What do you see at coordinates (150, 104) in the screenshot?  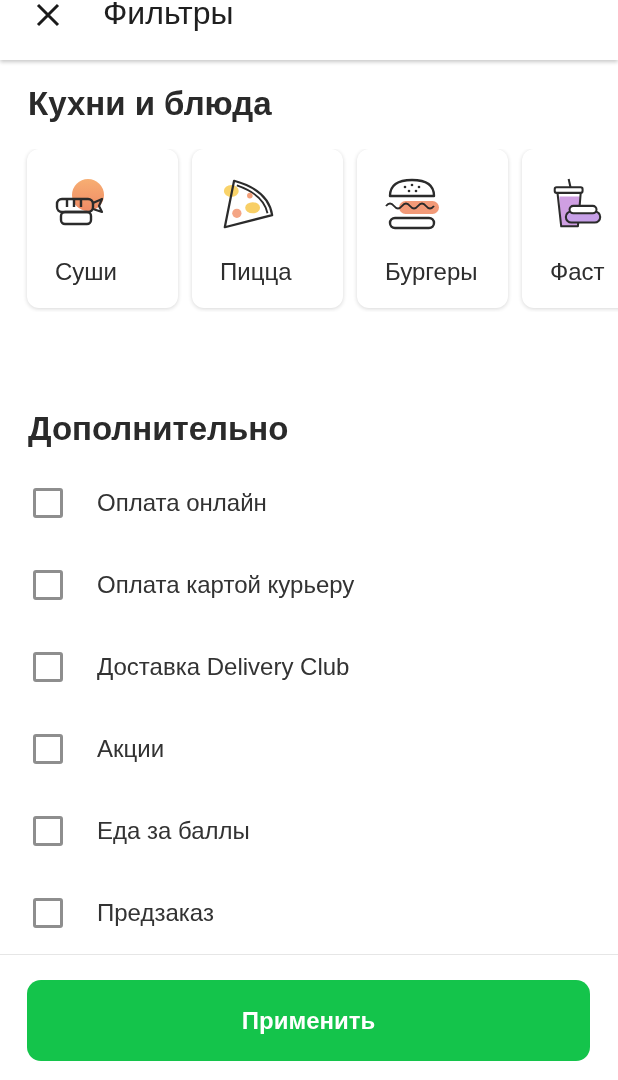 I see `section-heading: Кухни и блюда` at bounding box center [150, 104].